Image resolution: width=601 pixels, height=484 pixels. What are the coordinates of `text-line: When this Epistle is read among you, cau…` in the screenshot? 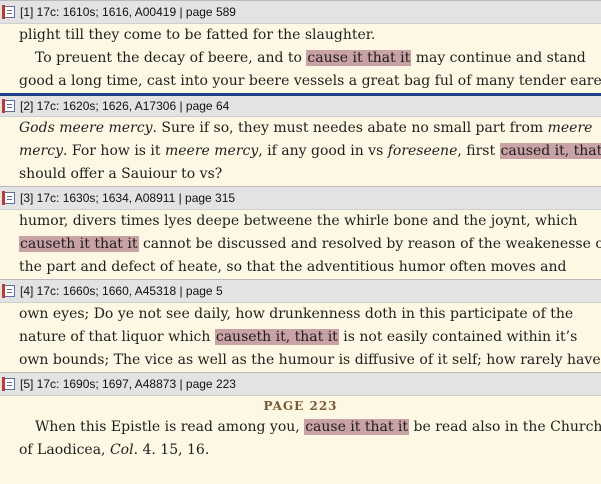 It's located at (310, 427).